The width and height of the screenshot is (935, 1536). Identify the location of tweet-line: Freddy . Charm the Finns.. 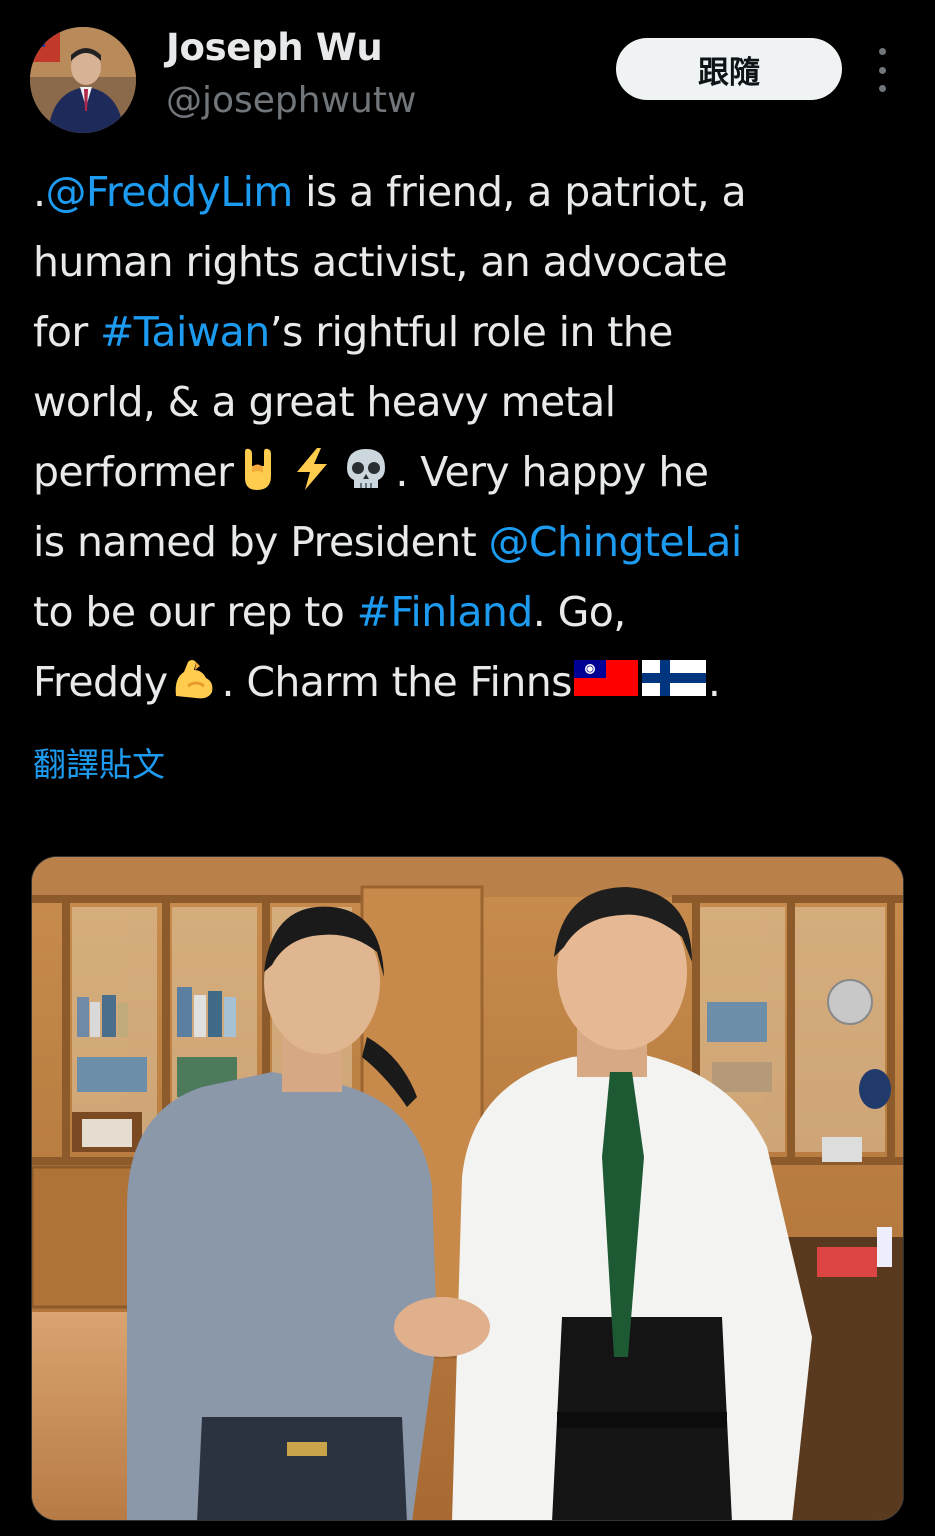
(473, 682).